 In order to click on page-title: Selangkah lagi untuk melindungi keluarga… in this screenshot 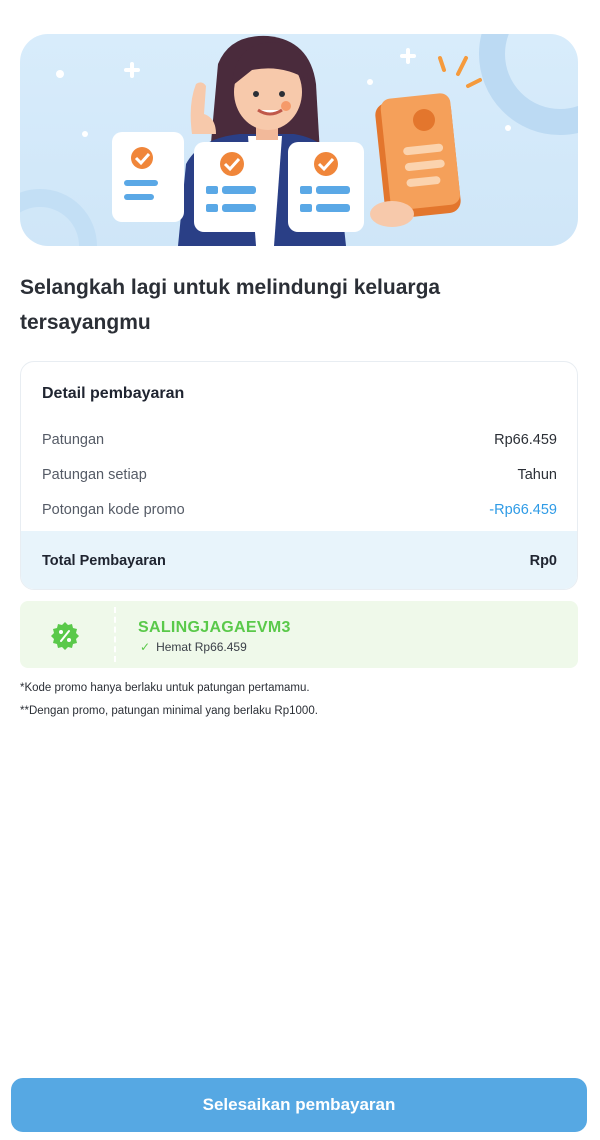, I will do `click(230, 305)`.